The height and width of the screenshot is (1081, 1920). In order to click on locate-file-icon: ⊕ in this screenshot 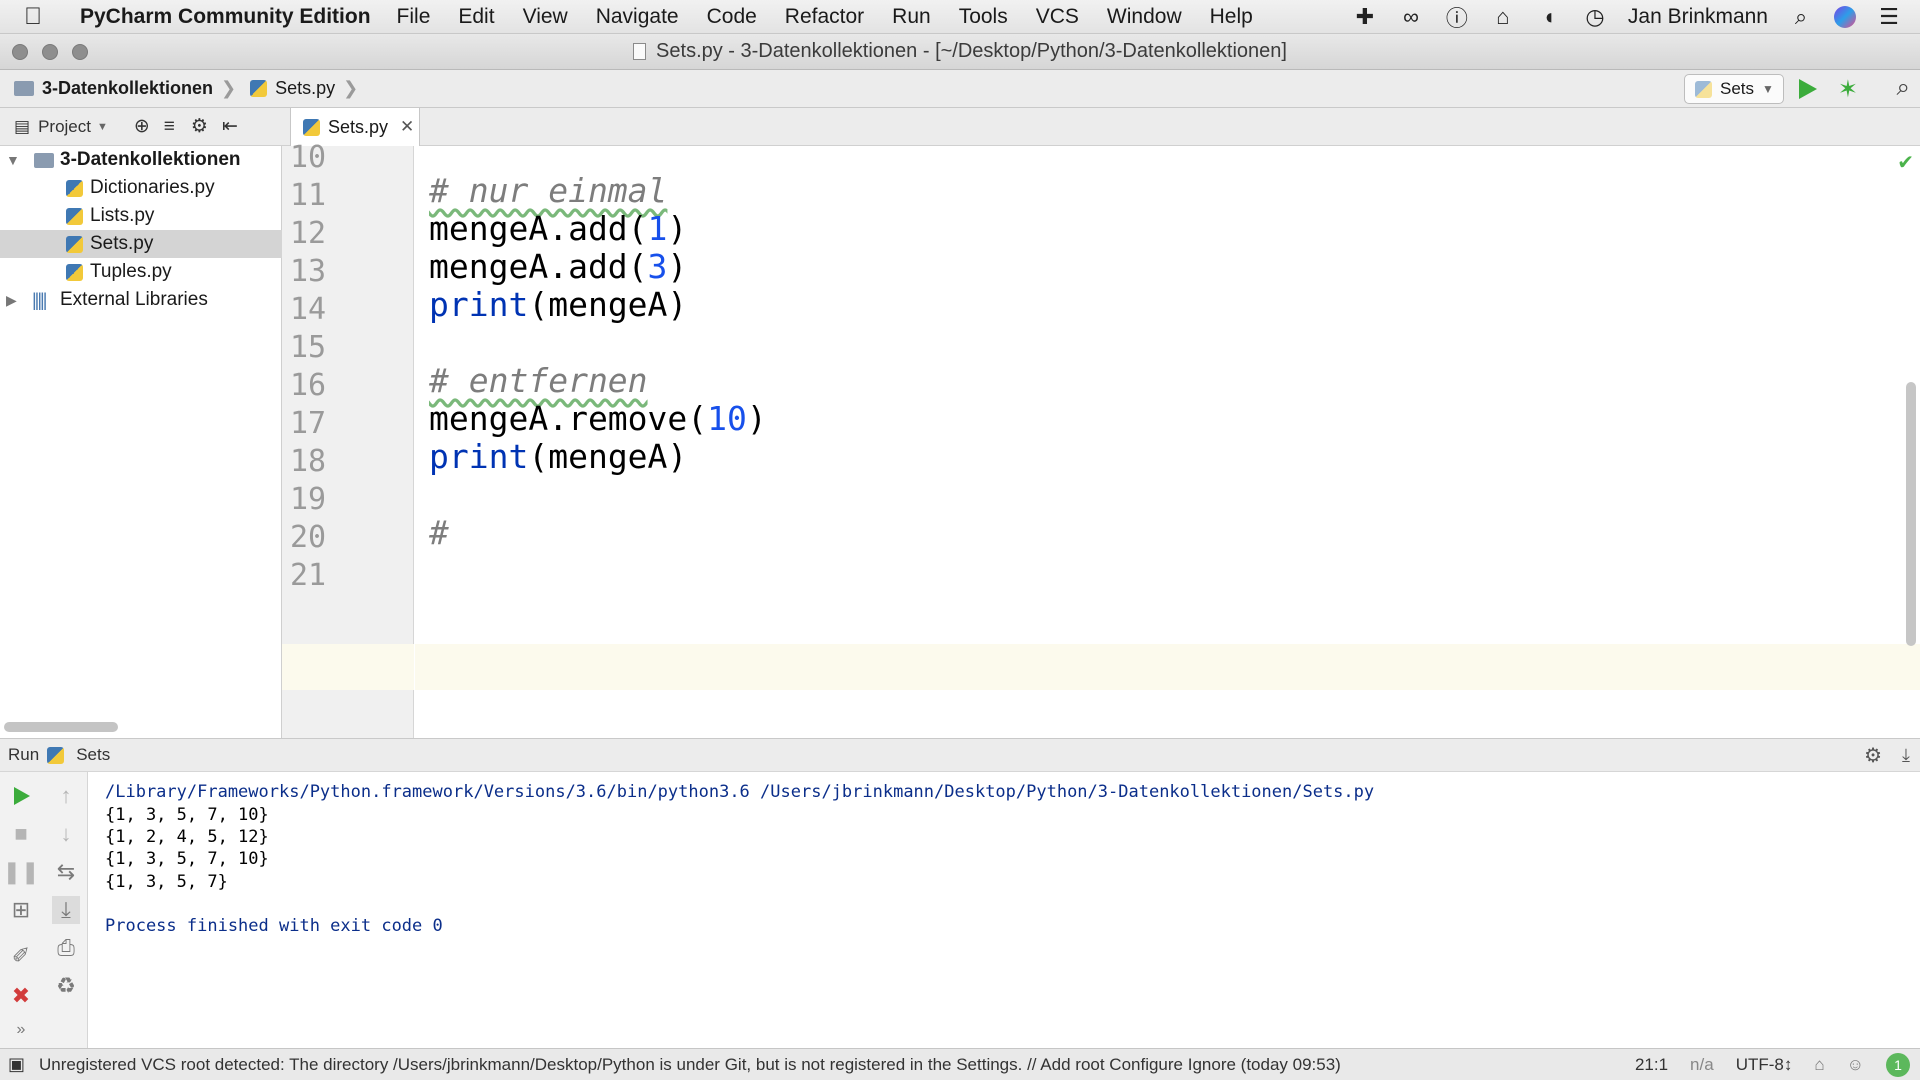, I will do `click(142, 126)`.